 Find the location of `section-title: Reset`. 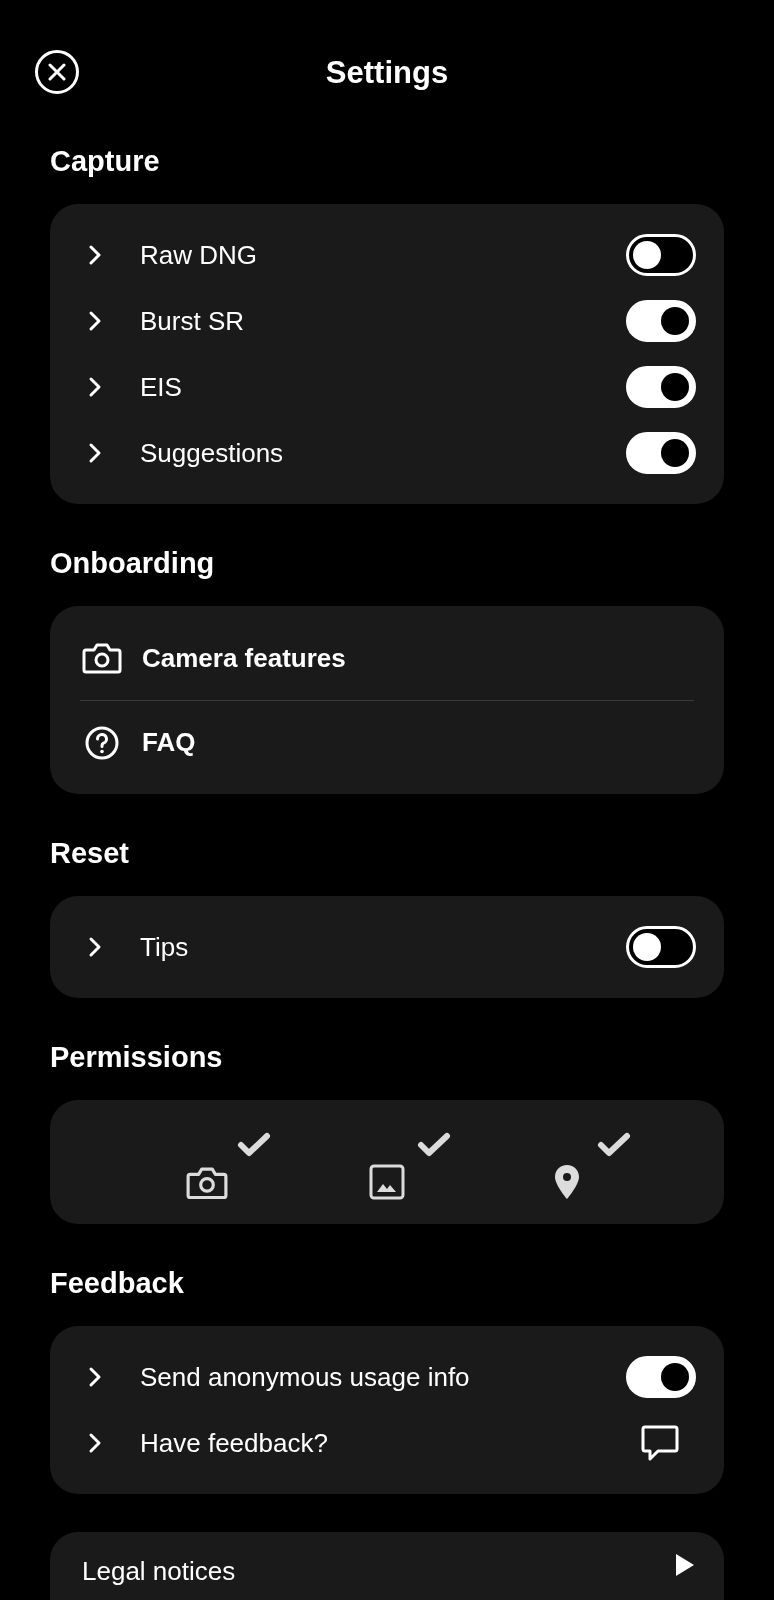

section-title: Reset is located at coordinates (90, 853).